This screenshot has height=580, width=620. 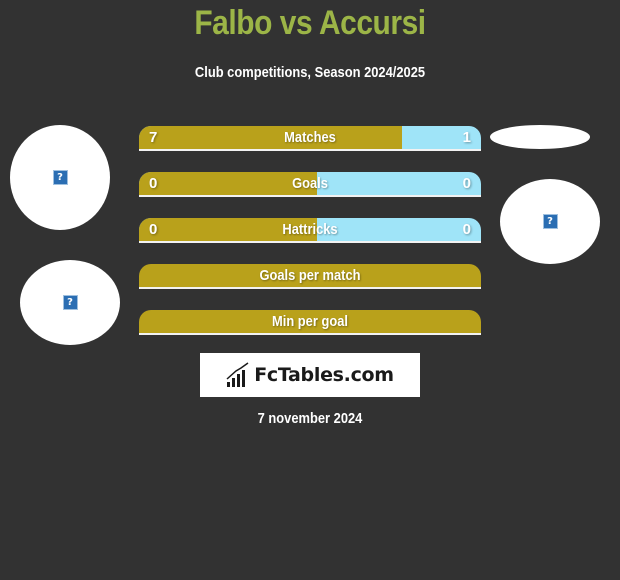 I want to click on player-right-avatar, so click(x=540, y=137).